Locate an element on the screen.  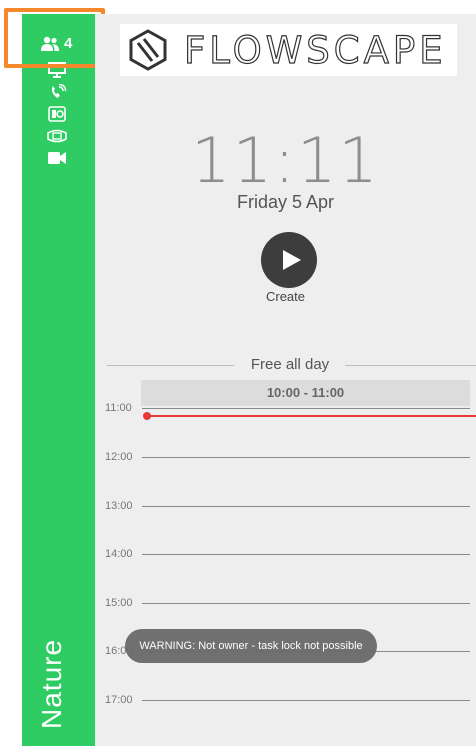
clock-date: Friday 5 Apr is located at coordinates (285, 202).